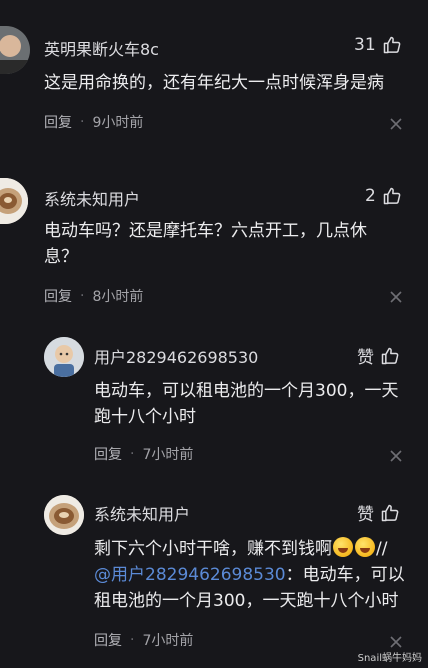 The image size is (428, 668). I want to click on watermark: Snail蜗牛妈妈, so click(389, 658).